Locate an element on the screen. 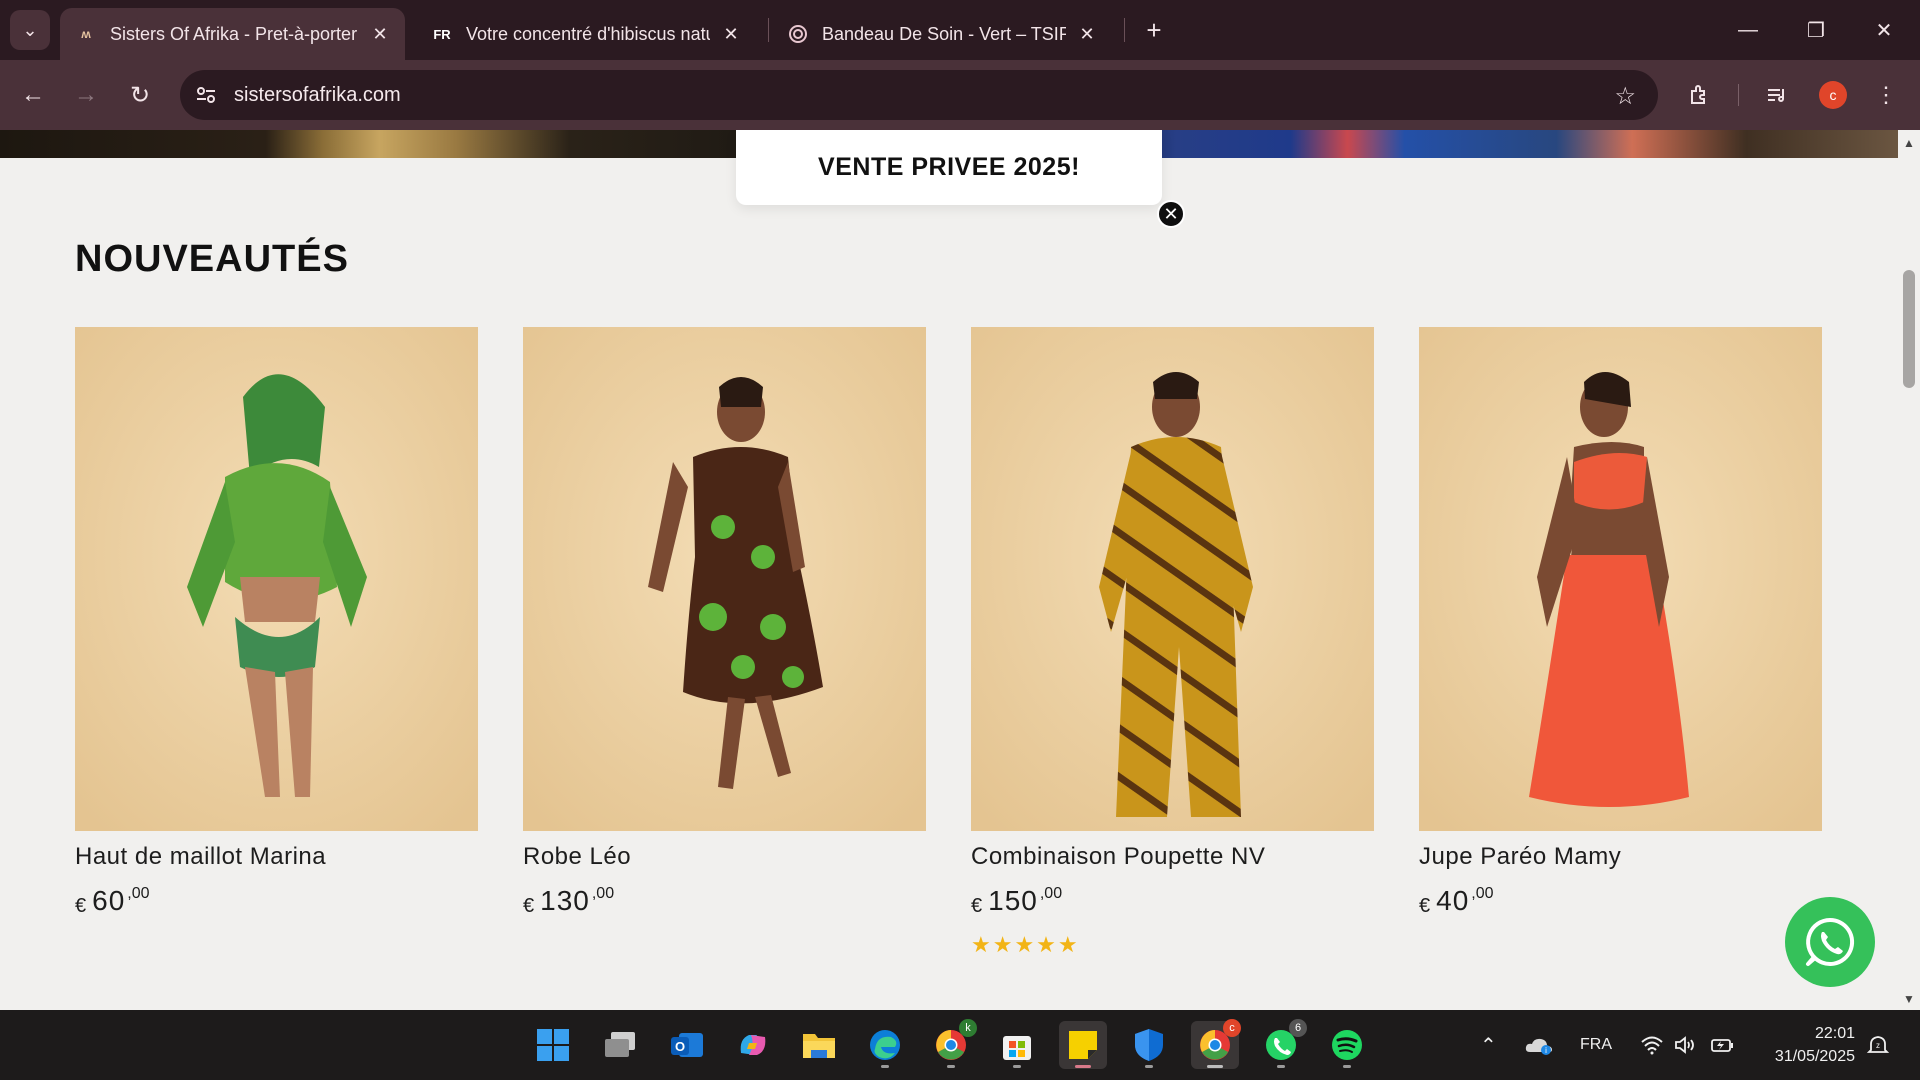  new-tab-button: + is located at coordinates (1154, 30).